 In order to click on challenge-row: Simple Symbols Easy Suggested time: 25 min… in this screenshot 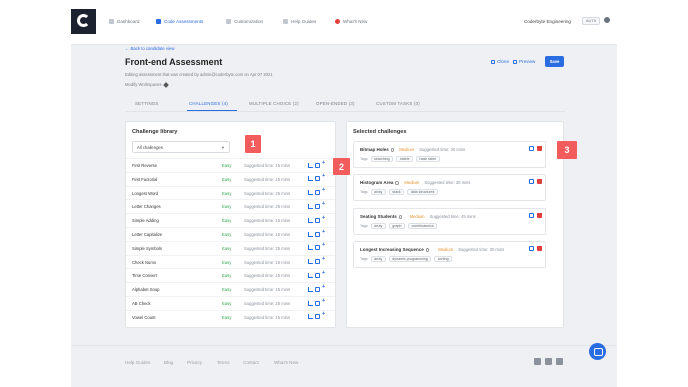, I will do `click(230, 247)`.